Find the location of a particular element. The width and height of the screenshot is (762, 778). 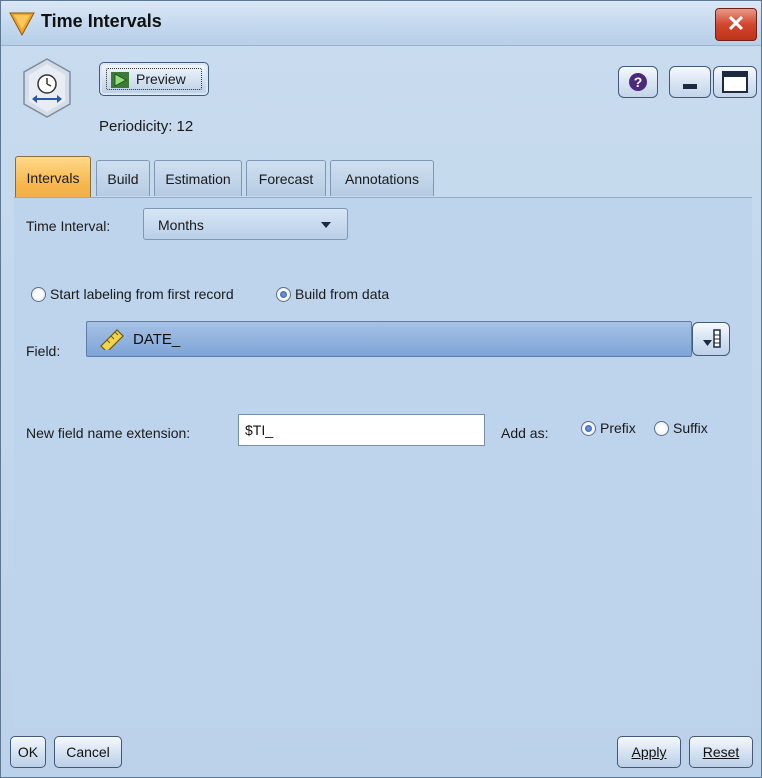

window-title: Time Intervals is located at coordinates (101, 21).